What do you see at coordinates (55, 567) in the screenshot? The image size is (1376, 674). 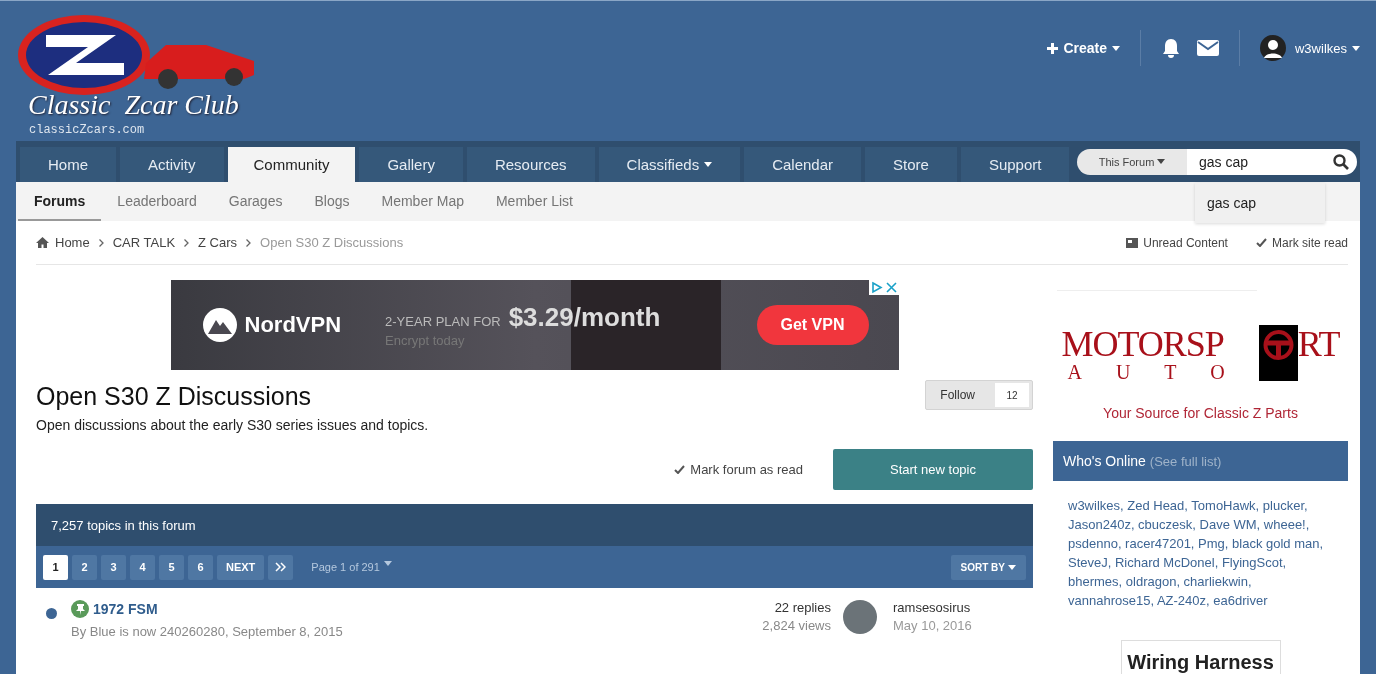 I see `page-button: 1` at bounding box center [55, 567].